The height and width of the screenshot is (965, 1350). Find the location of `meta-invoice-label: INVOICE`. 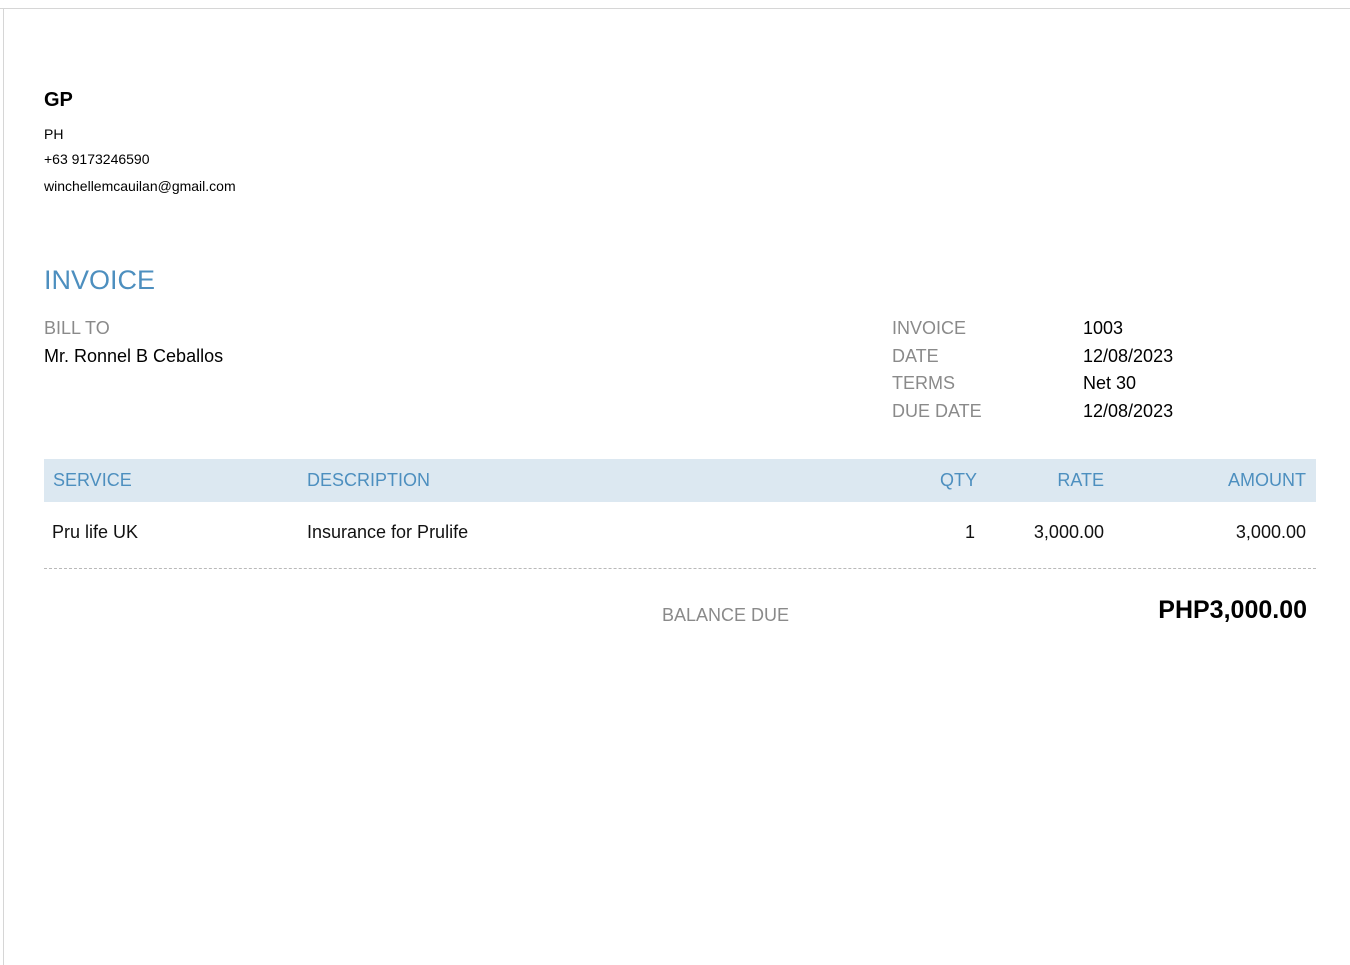

meta-invoice-label: INVOICE is located at coordinates (929, 328).